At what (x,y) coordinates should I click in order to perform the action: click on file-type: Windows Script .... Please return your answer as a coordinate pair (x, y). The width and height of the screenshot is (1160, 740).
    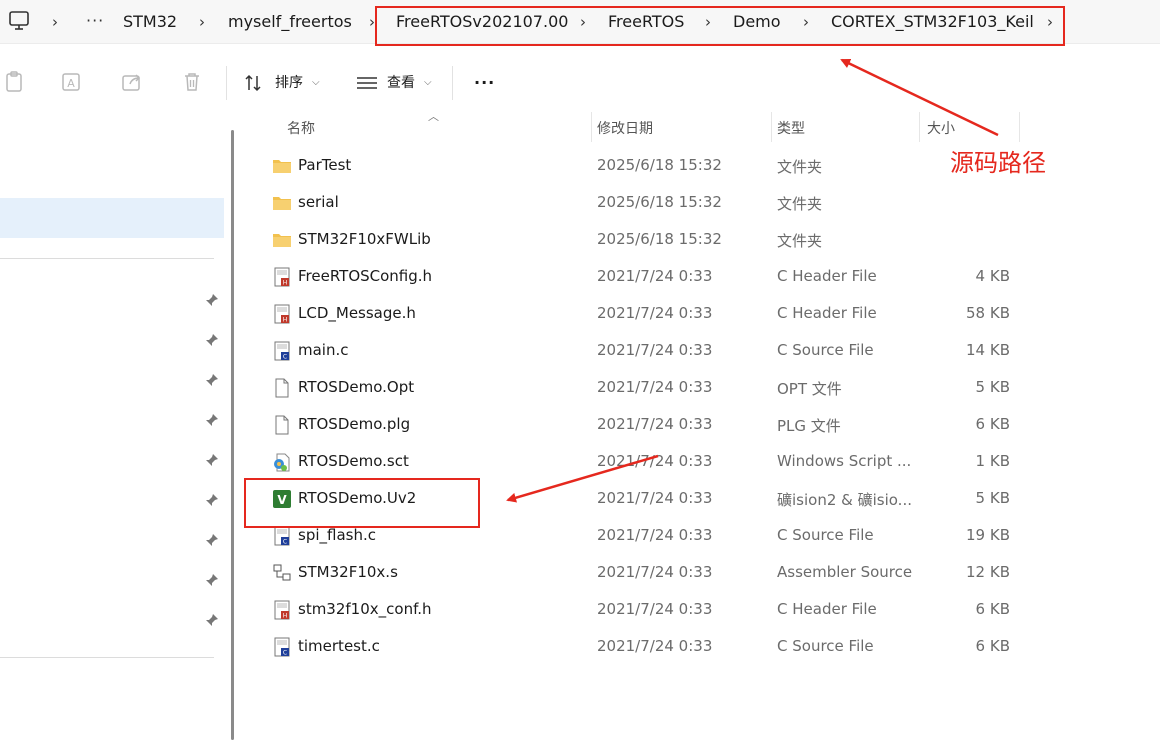
    Looking at the image, I should click on (844, 461).